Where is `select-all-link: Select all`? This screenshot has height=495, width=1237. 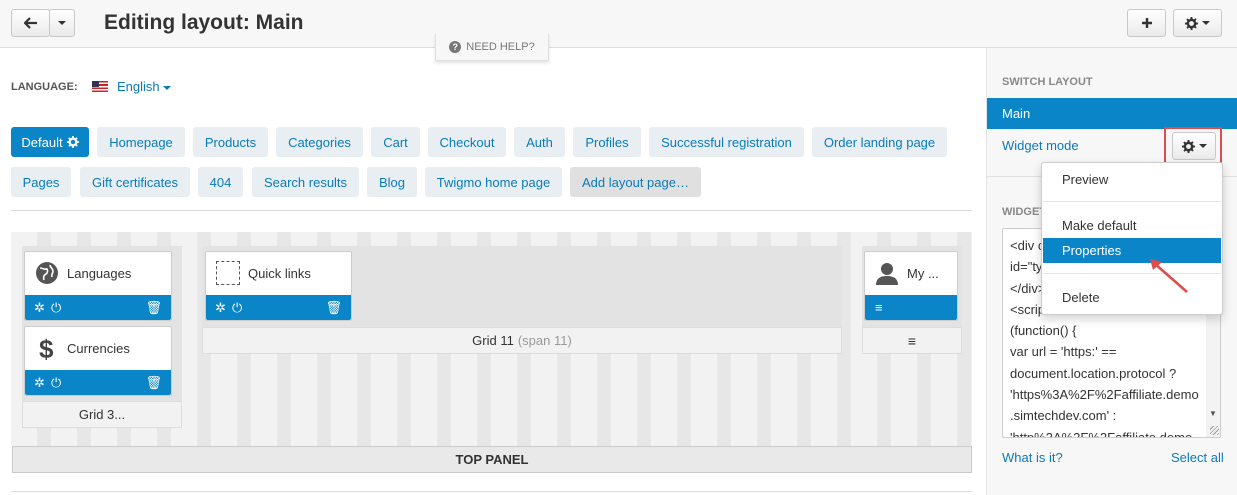
select-all-link: Select all is located at coordinates (1197, 457).